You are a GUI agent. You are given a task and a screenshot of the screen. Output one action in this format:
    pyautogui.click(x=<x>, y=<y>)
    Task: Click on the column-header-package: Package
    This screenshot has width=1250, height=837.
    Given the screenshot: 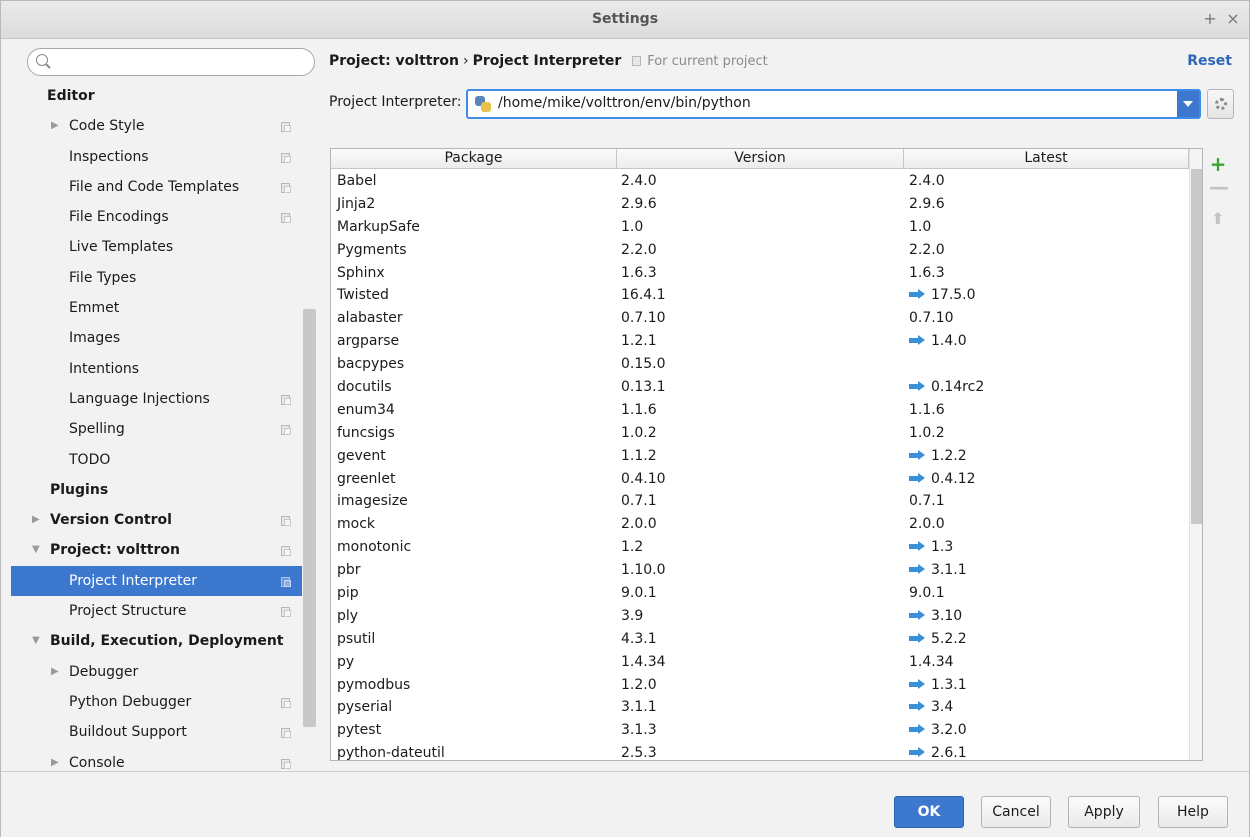 What is the action you would take?
    pyautogui.click(x=474, y=159)
    